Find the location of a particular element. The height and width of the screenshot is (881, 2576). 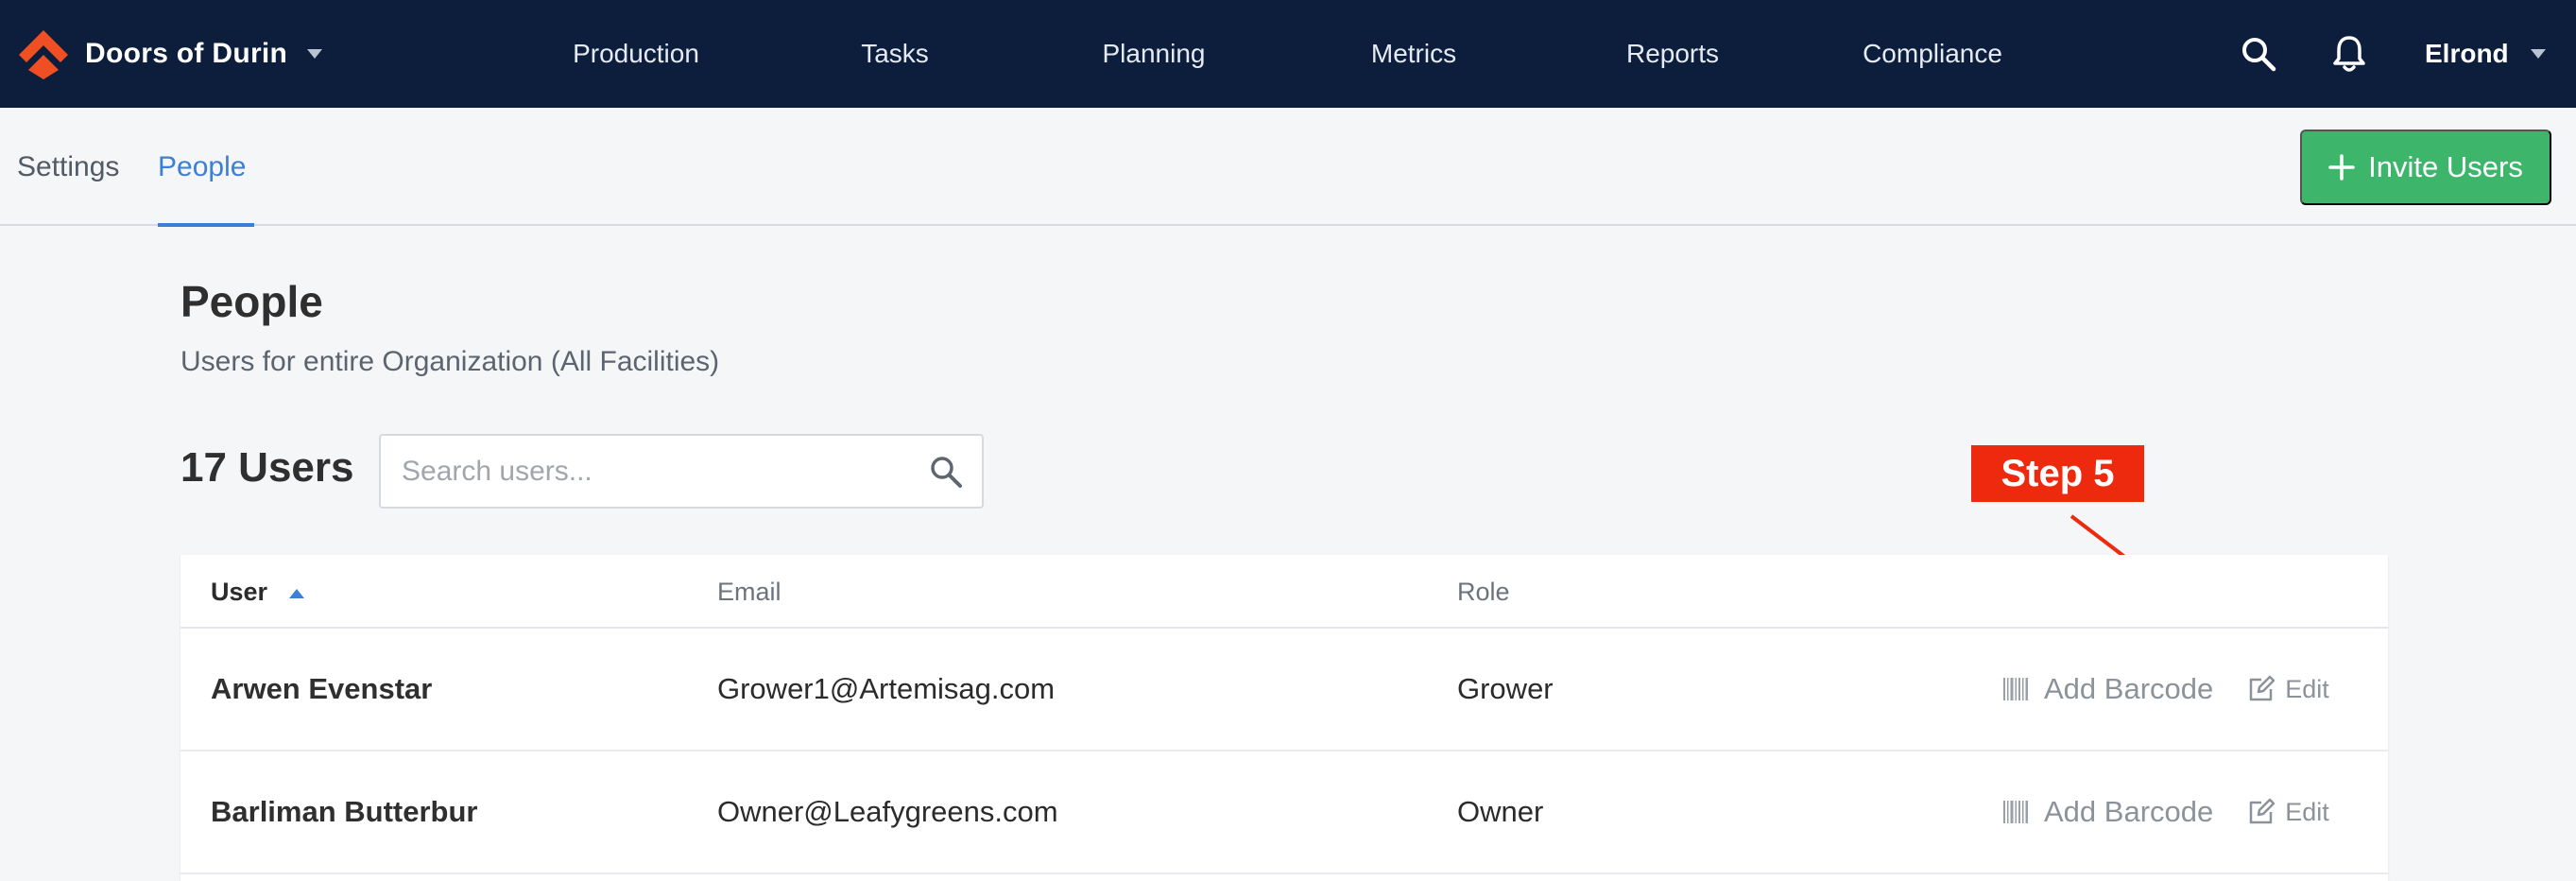

brand-logo-icon is located at coordinates (43, 54).